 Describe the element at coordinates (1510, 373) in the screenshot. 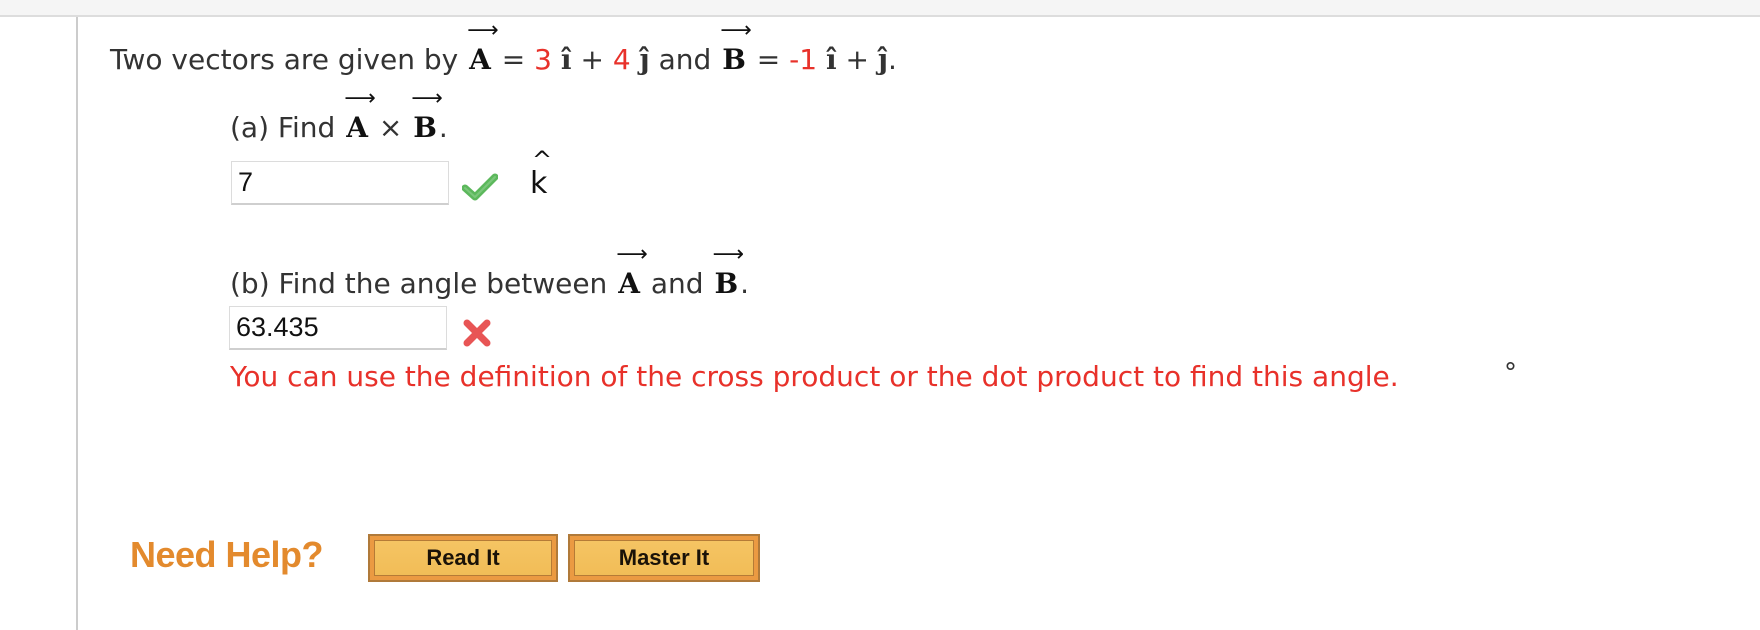

I see `degree-unit: °` at that location.